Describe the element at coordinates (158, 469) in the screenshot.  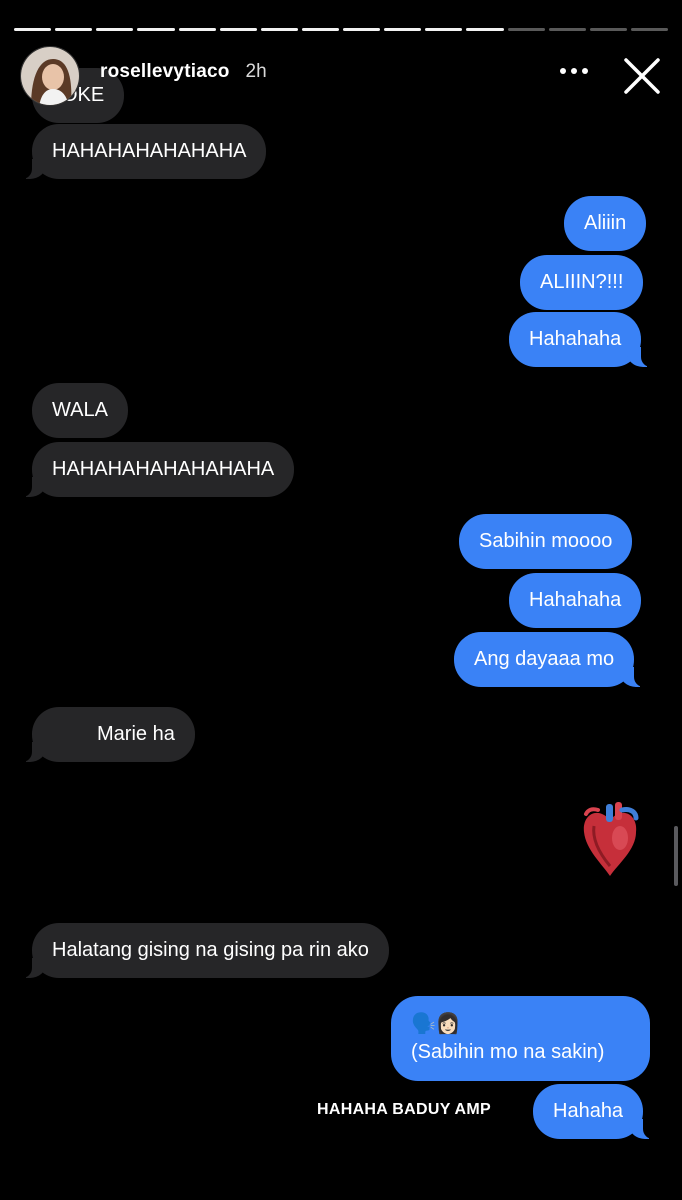
I see `incoming-message: HAHAHAHAHAHAHAHA` at that location.